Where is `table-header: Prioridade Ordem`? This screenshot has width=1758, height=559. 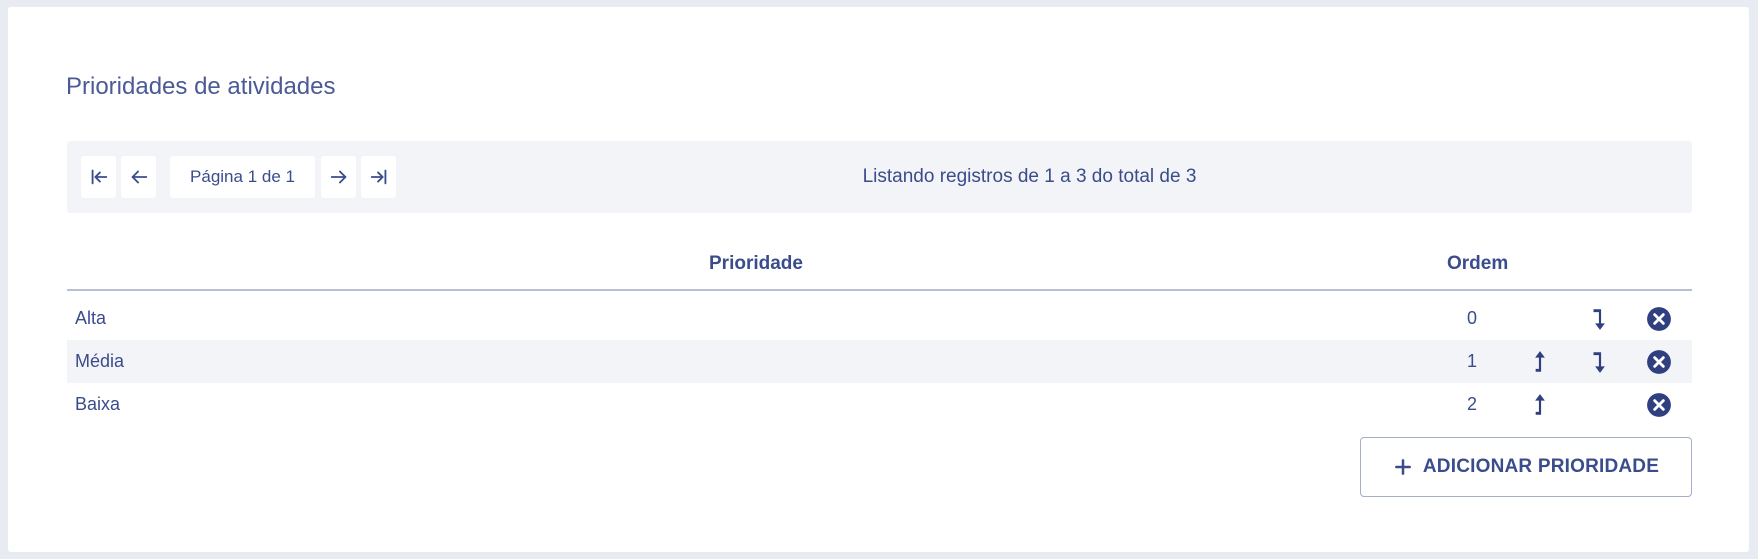
table-header: Prioridade Ordem is located at coordinates (879, 267).